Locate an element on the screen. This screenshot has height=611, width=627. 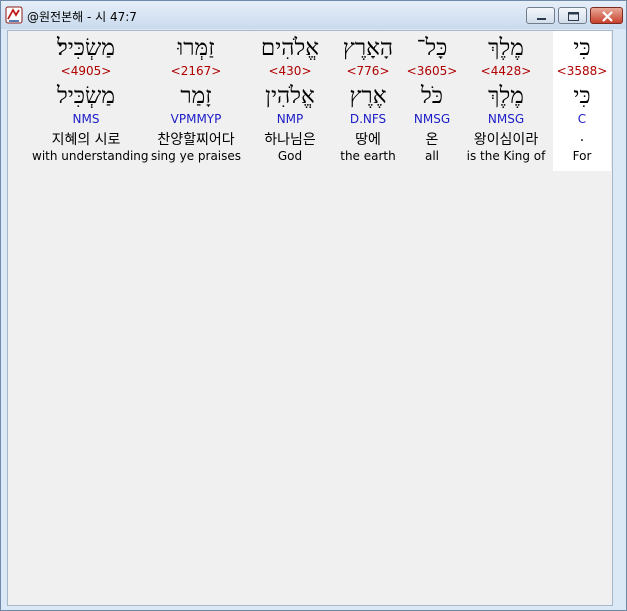
hebrew-word: אֱלֹהִים is located at coordinates (290, 48).